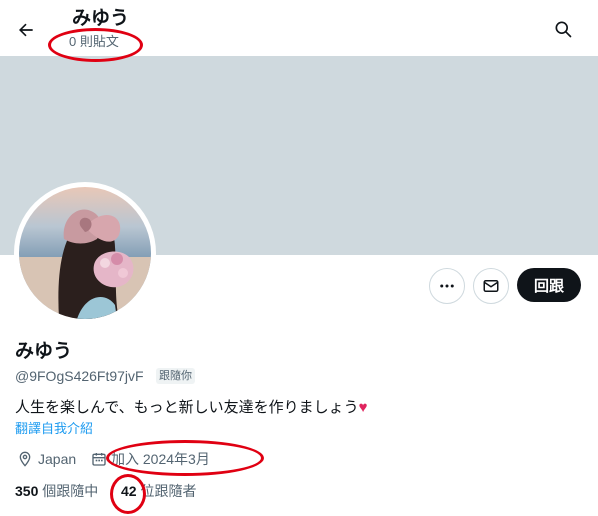  What do you see at coordinates (44, 351) in the screenshot?
I see `profile-name: みゆう` at bounding box center [44, 351].